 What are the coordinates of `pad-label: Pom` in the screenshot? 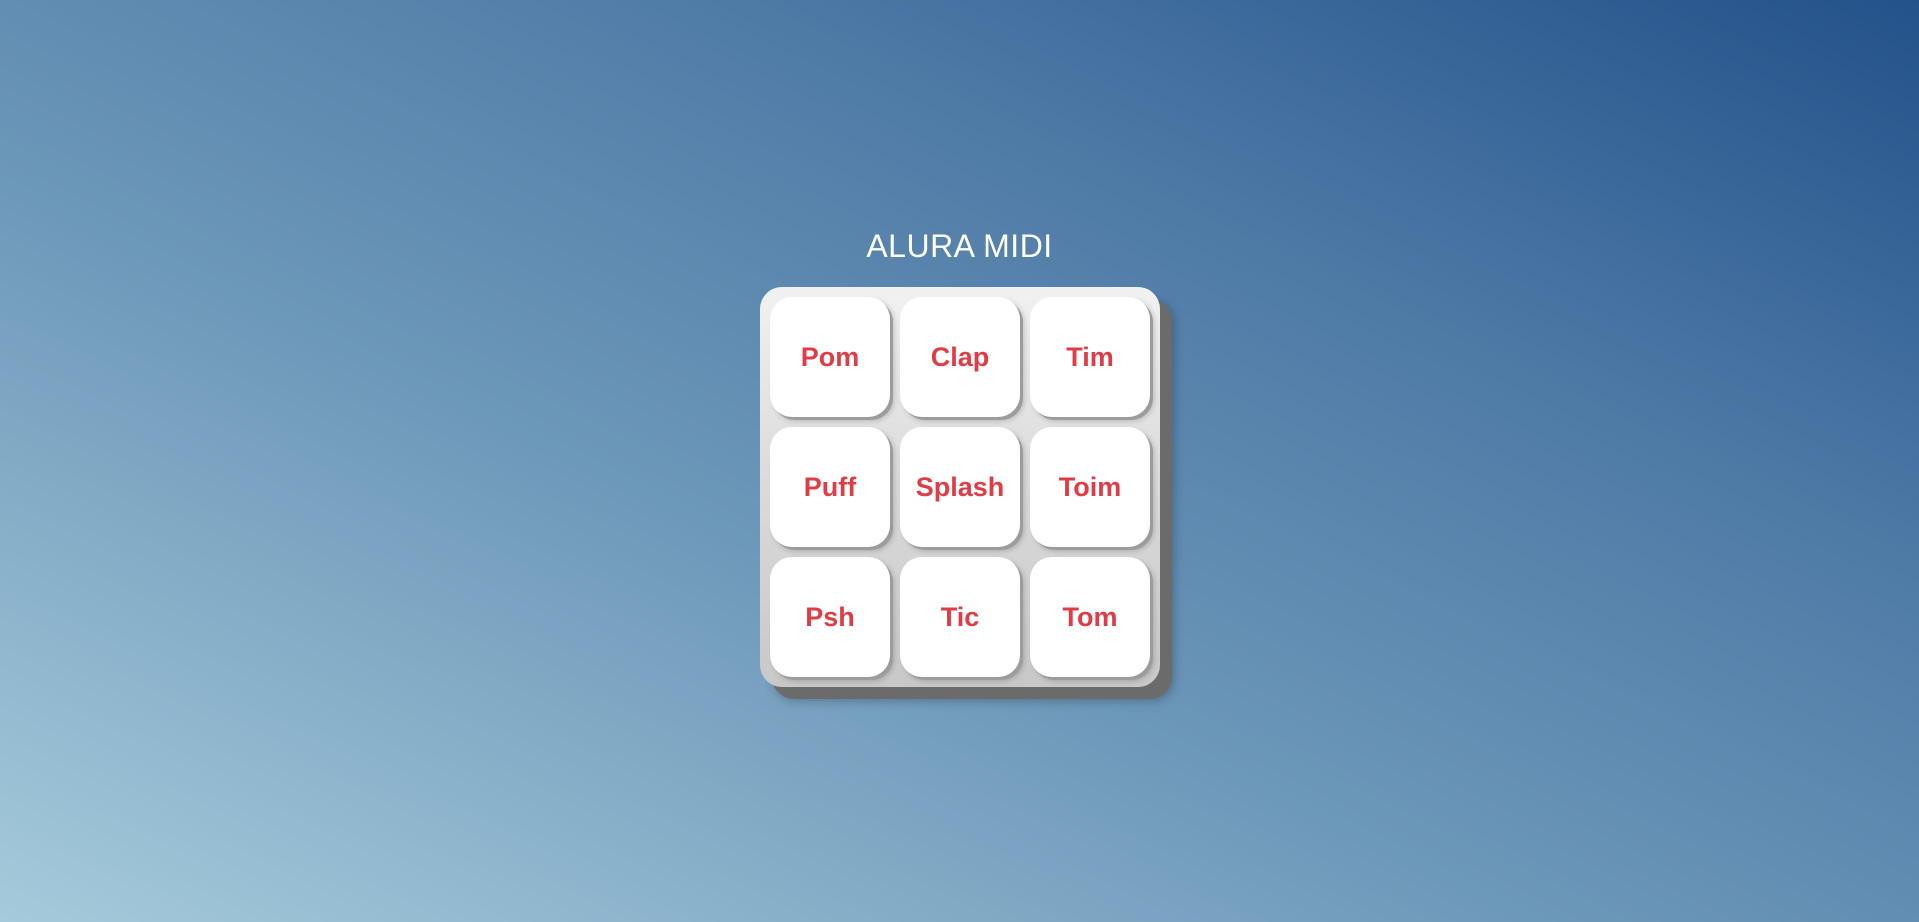 It's located at (830, 356).